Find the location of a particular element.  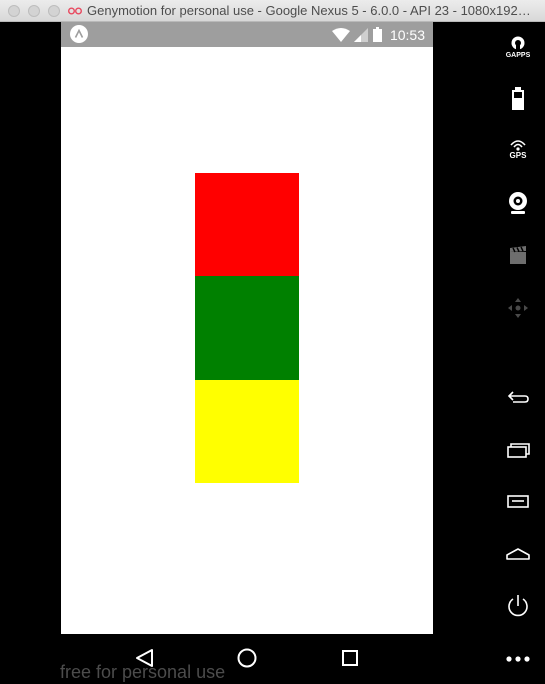

square-recents-icon is located at coordinates (350, 658).